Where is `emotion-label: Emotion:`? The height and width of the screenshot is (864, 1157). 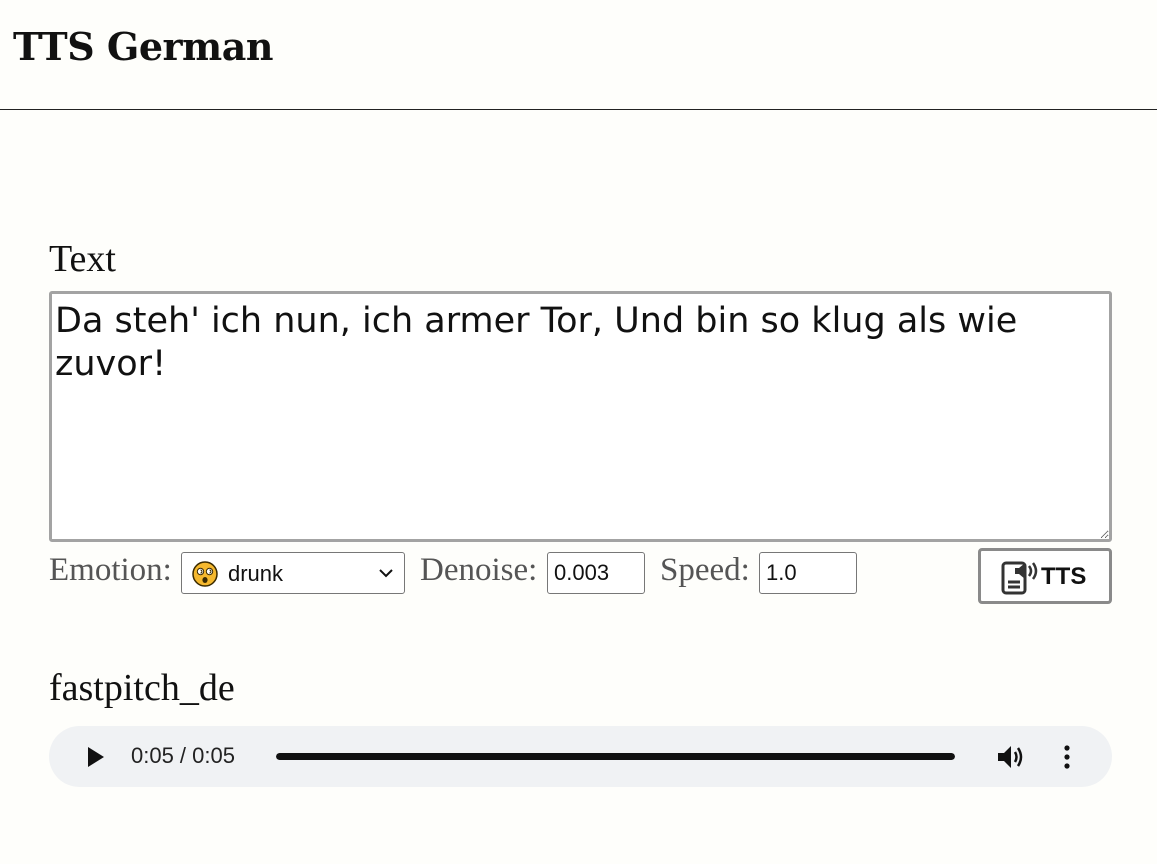
emotion-label: Emotion: is located at coordinates (110, 570).